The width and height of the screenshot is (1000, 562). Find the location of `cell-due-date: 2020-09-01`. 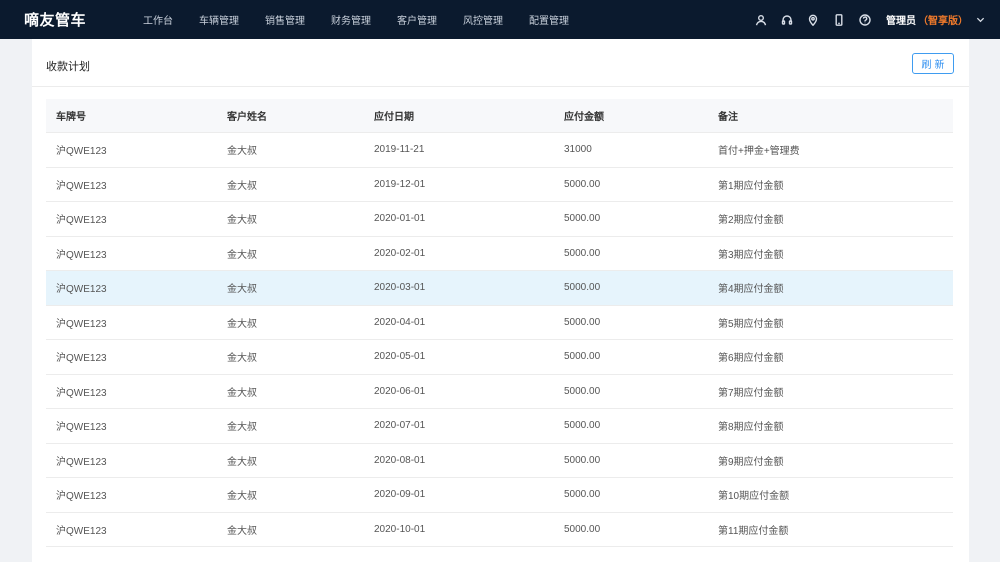

cell-due-date: 2020-09-01 is located at coordinates (400, 495).